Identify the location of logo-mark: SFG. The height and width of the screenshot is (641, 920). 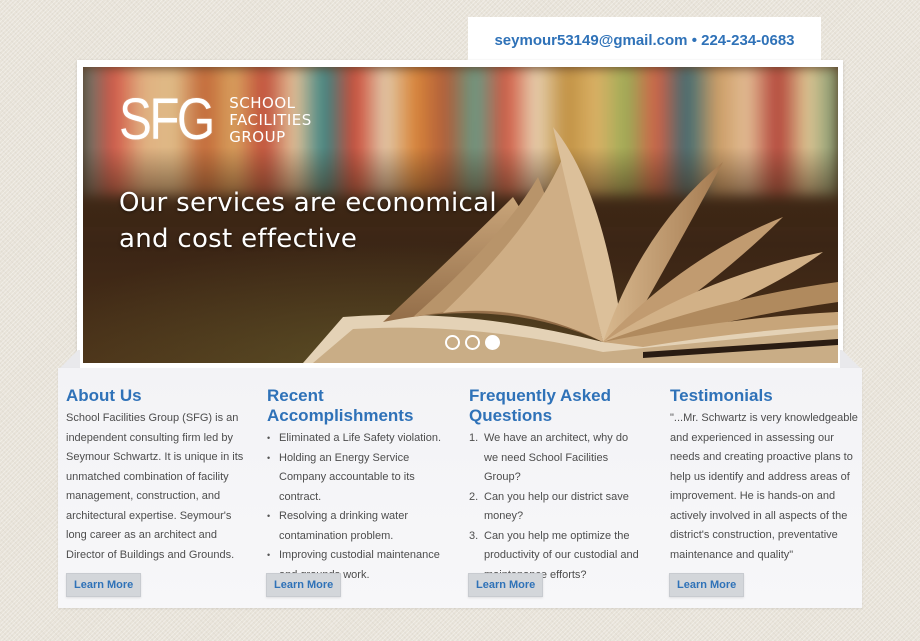
(167, 119).